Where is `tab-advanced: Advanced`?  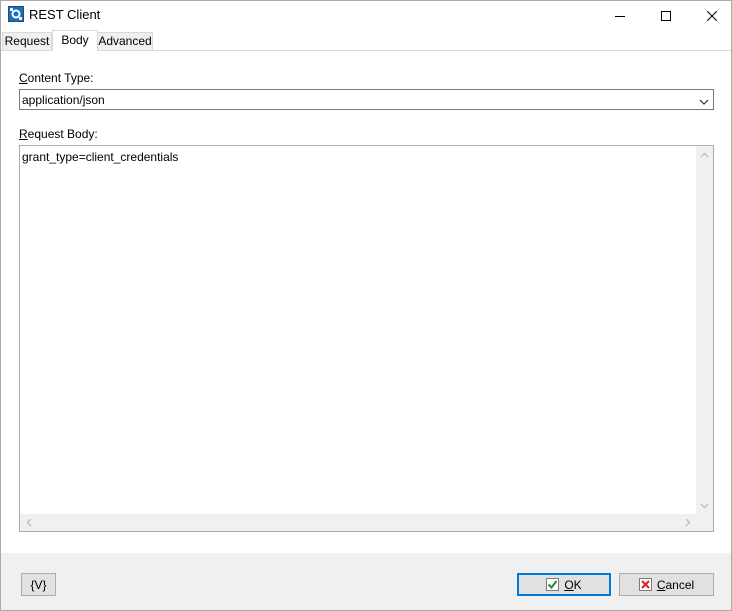 tab-advanced: Advanced is located at coordinates (125, 41).